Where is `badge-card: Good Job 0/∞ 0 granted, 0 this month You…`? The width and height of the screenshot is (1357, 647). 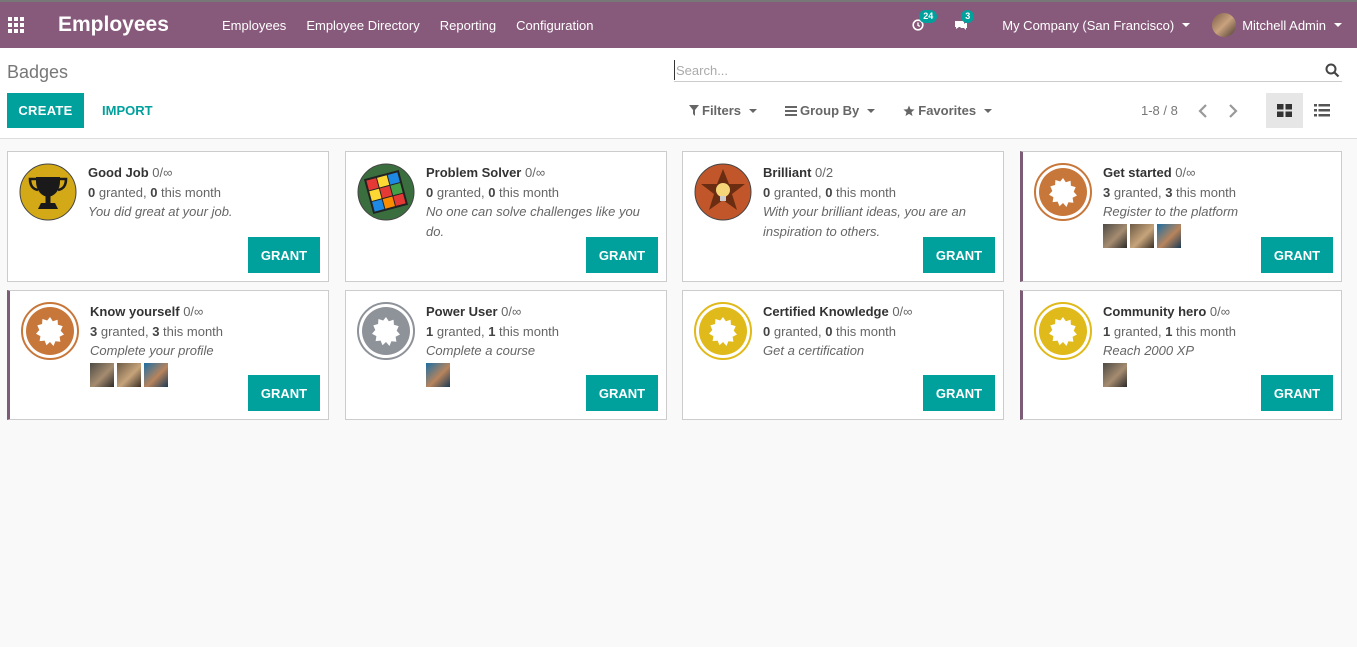
badge-card: Good Job 0/∞ 0 granted, 0 this month You… is located at coordinates (168, 216).